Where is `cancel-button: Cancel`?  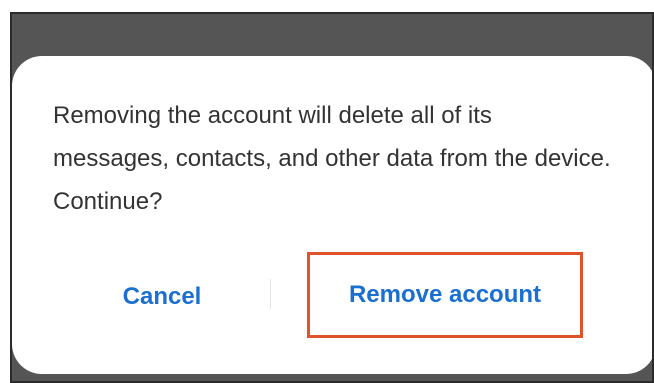 cancel-button: Cancel is located at coordinates (162, 297).